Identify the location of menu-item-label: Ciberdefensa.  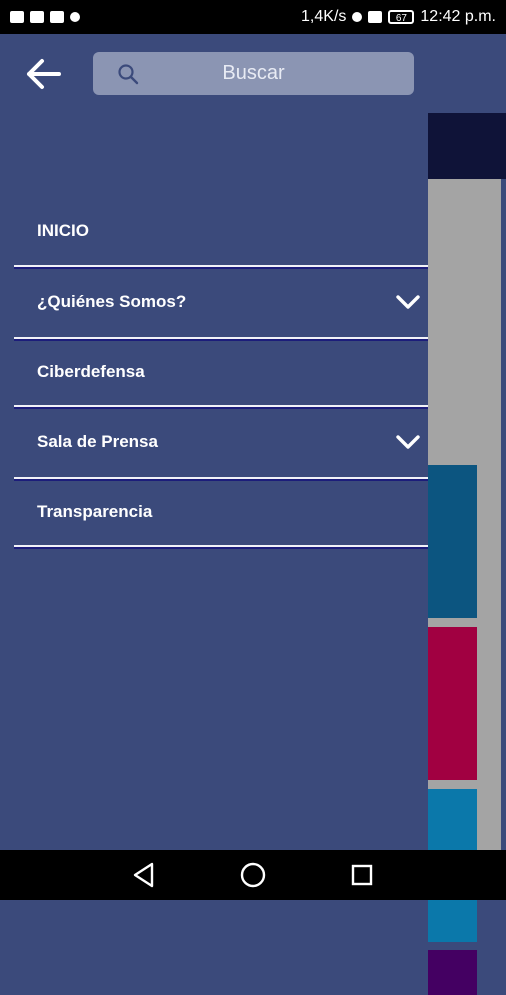
(91, 371).